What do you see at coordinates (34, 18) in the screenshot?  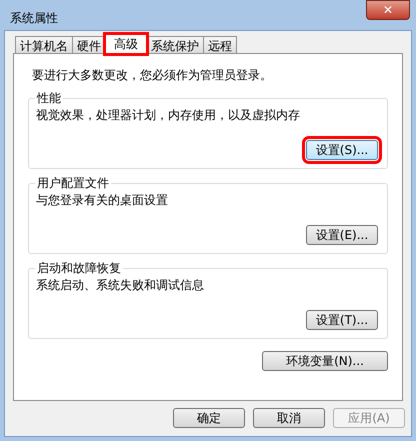 I see `window-title: 系统属性` at bounding box center [34, 18].